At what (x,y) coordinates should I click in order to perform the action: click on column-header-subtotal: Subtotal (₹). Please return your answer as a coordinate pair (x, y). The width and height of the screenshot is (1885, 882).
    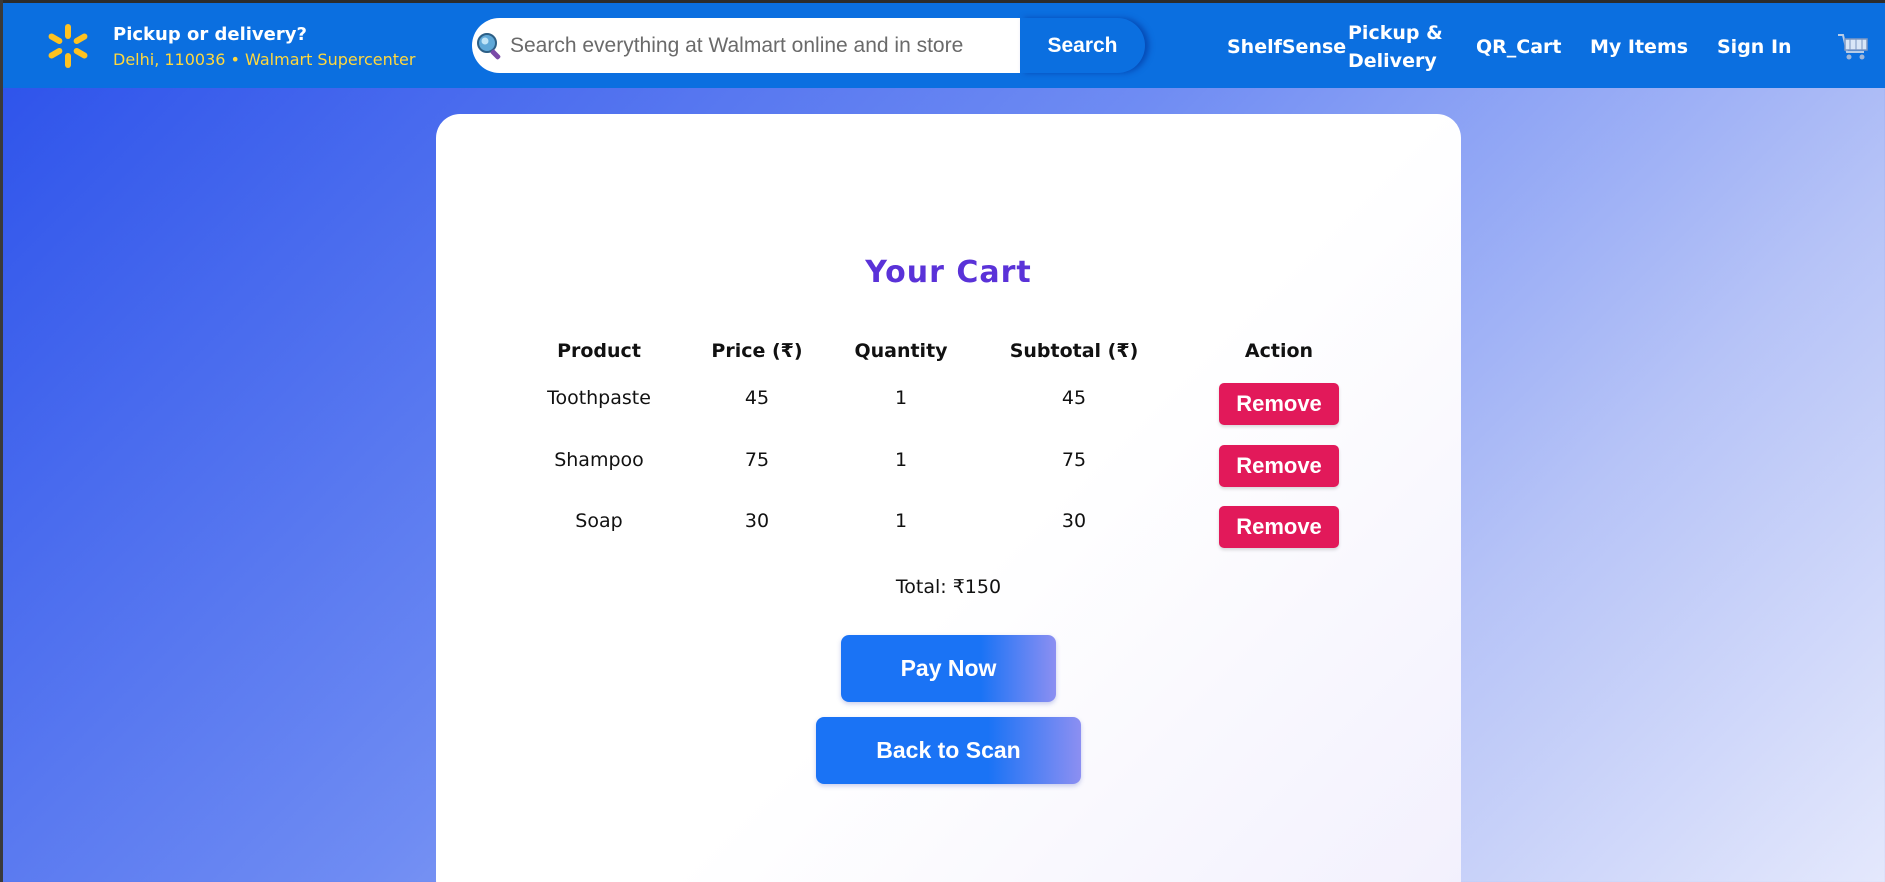
    Looking at the image, I should click on (1074, 351).